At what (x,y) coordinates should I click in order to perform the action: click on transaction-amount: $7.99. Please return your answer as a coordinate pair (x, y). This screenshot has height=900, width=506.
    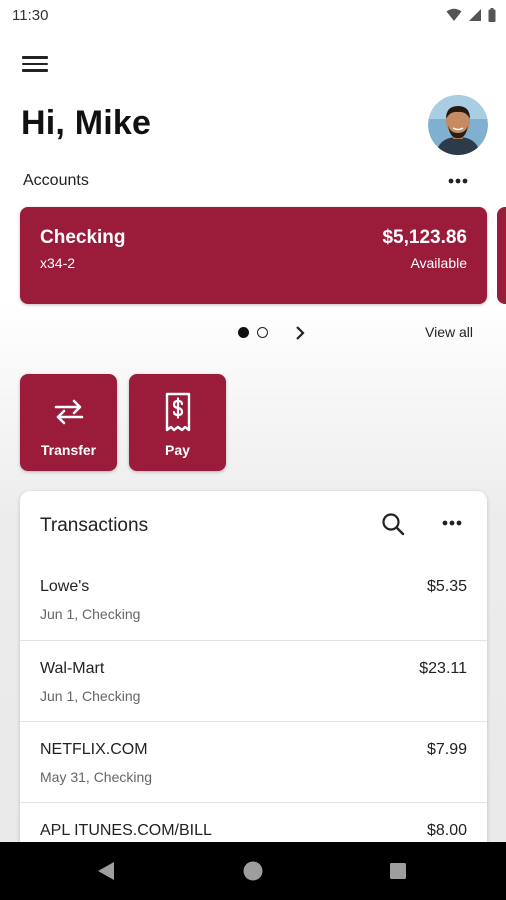
    Looking at the image, I should click on (446, 749).